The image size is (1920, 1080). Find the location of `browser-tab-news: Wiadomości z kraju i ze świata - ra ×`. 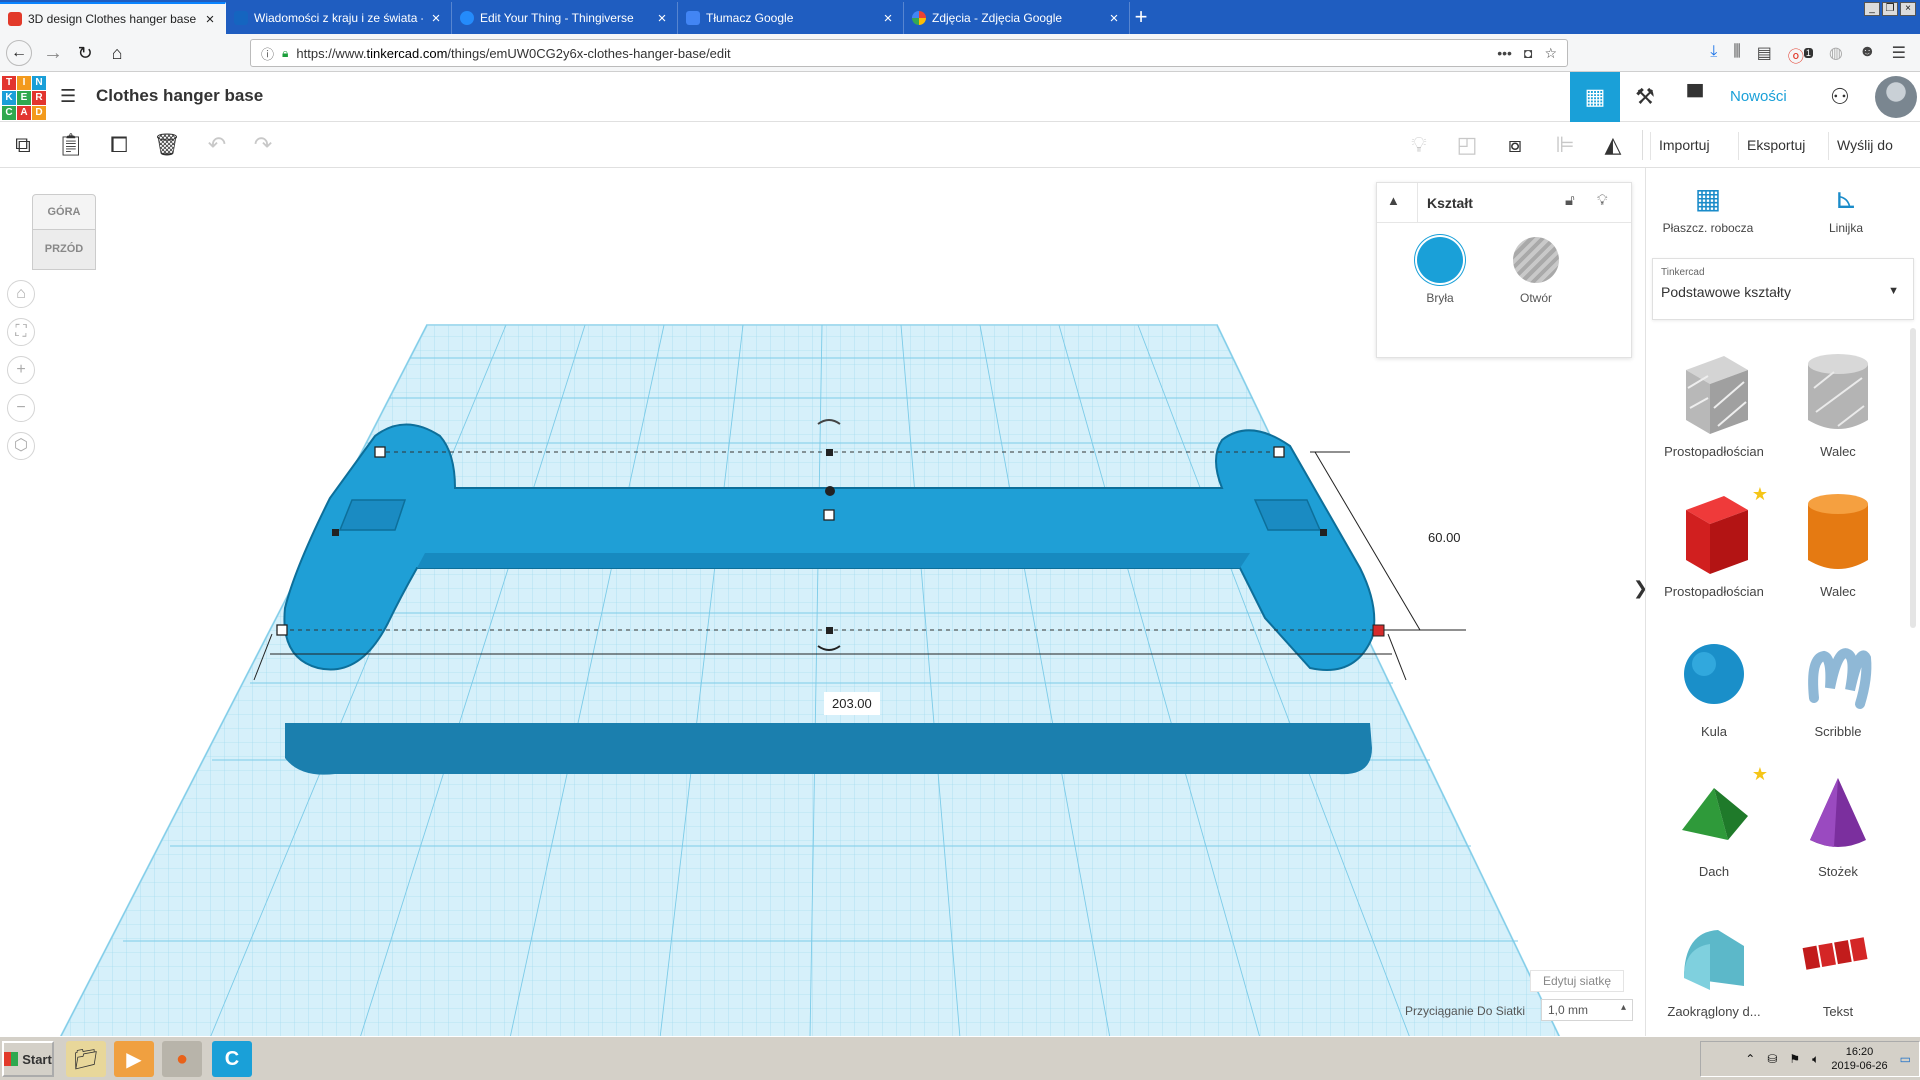

browser-tab-news: Wiadomości z kraju i ze świata - ra × is located at coordinates (339, 18).